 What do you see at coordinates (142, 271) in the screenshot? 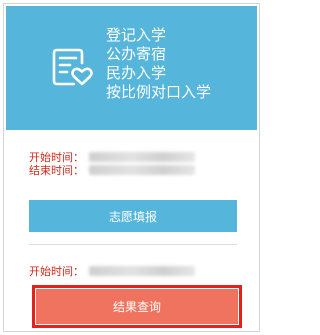
I see `result-start-time-value-redacted` at bounding box center [142, 271].